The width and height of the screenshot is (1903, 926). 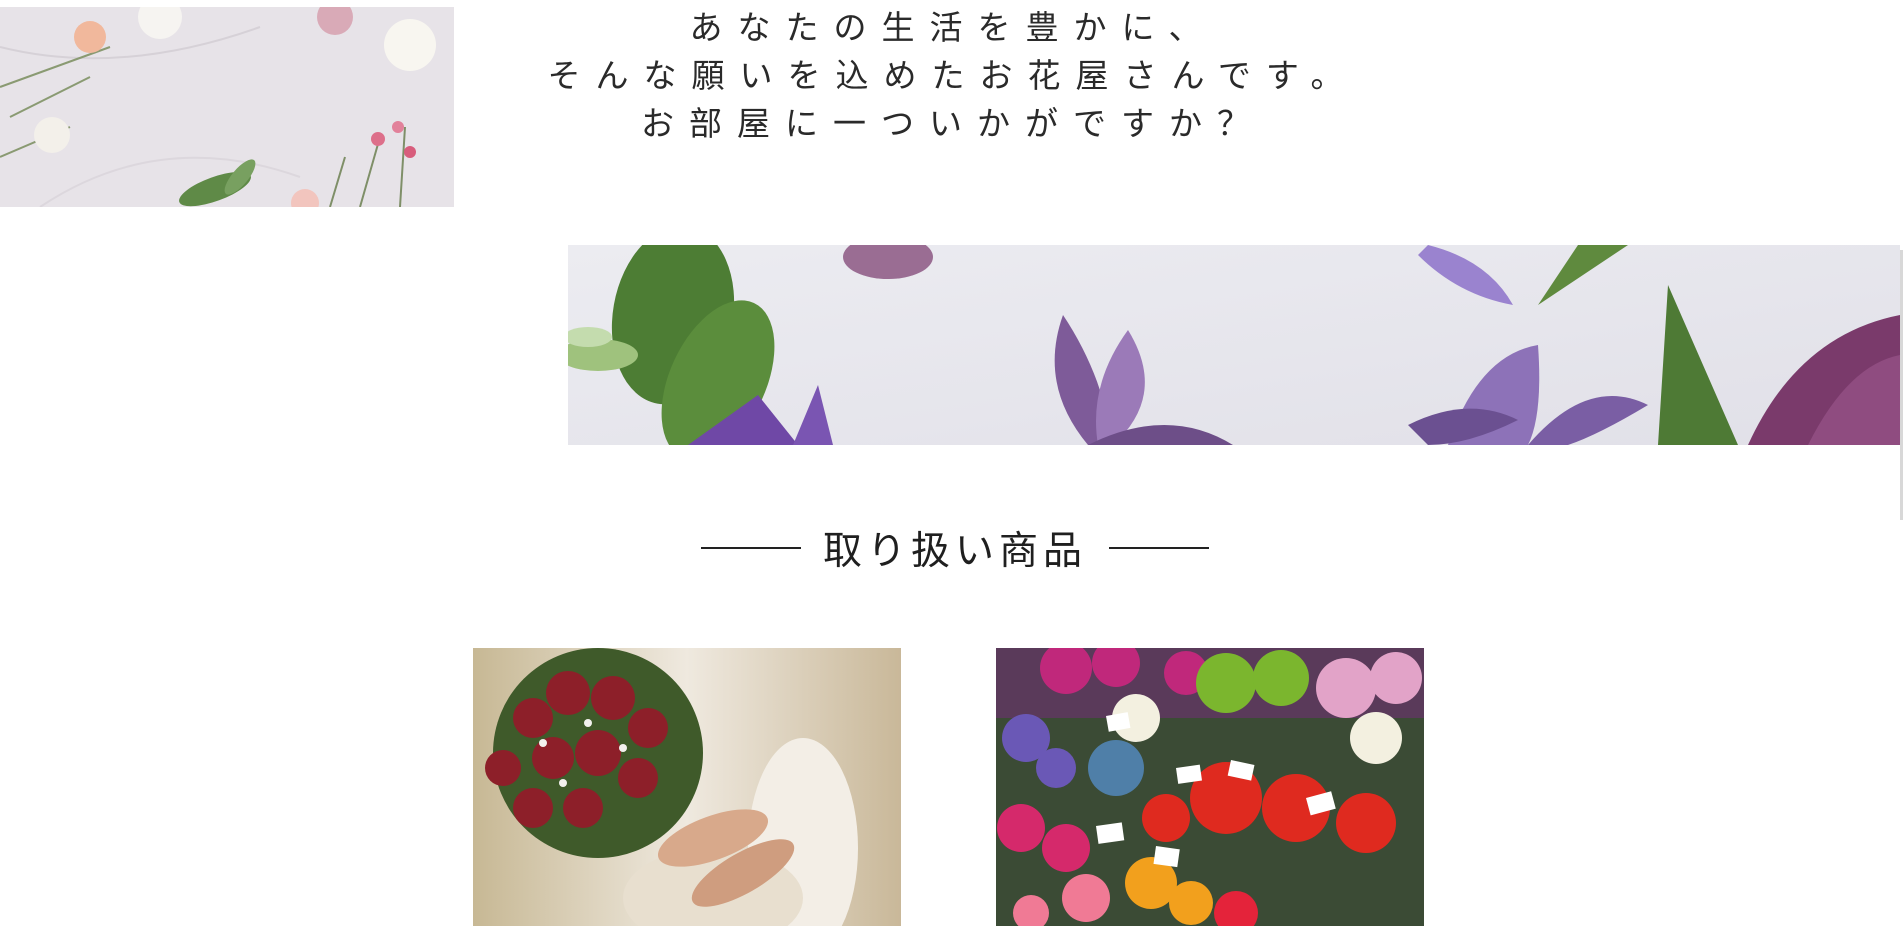 I want to click on product-card-flower-market, so click(x=1210, y=787).